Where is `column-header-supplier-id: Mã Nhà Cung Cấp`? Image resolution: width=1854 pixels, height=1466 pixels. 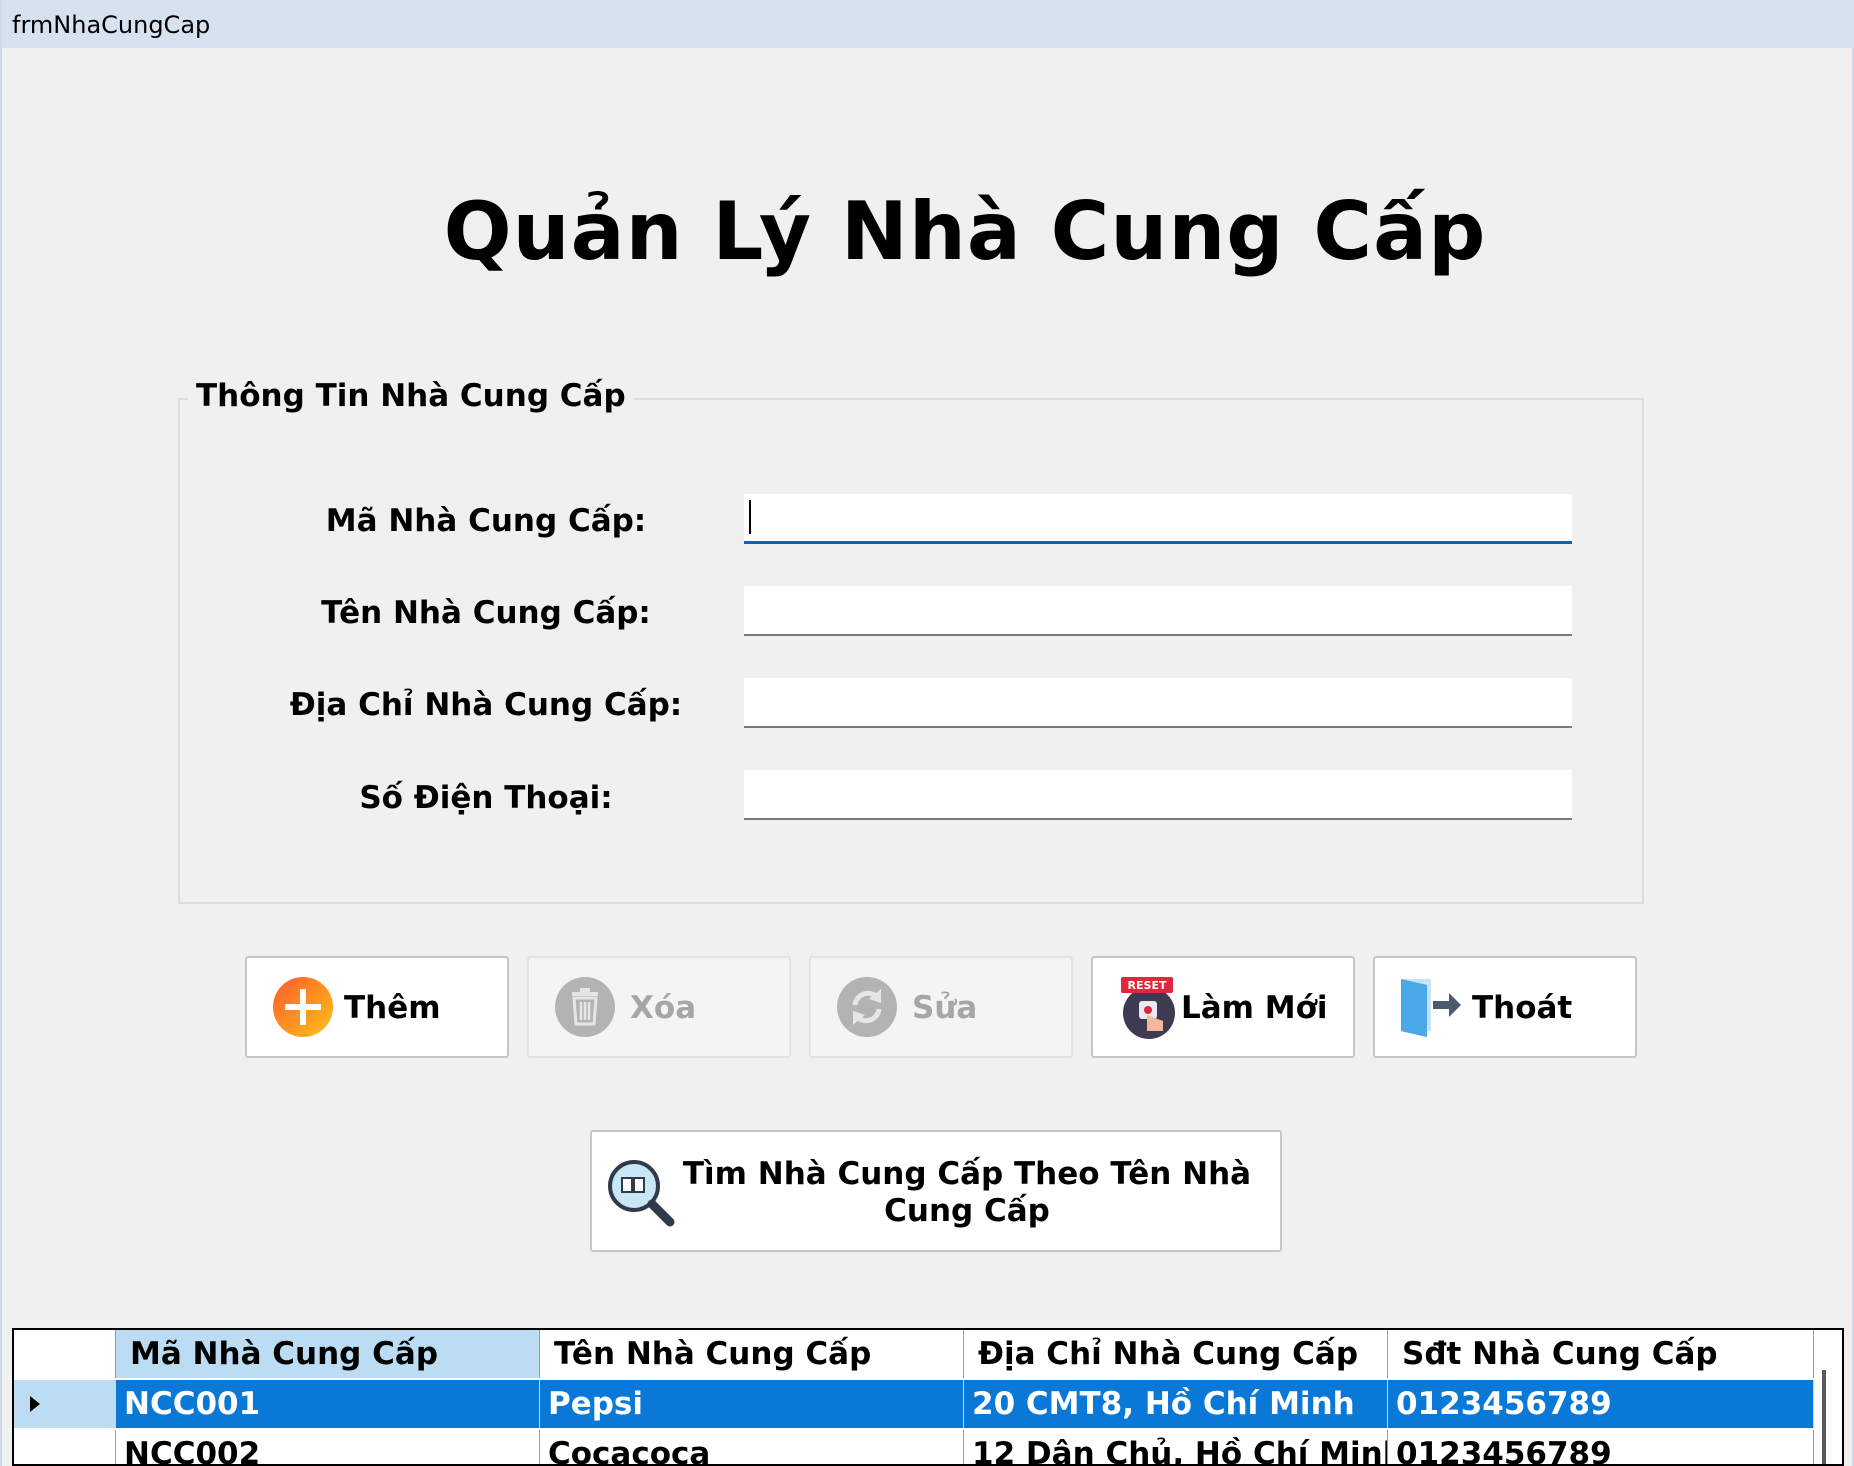 column-header-supplier-id: Mã Nhà Cung Cấp is located at coordinates (328, 1354).